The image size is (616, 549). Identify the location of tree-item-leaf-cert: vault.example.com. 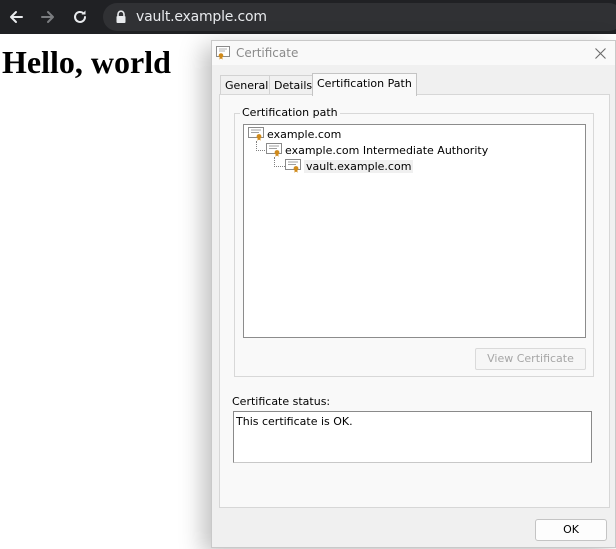
(349, 166).